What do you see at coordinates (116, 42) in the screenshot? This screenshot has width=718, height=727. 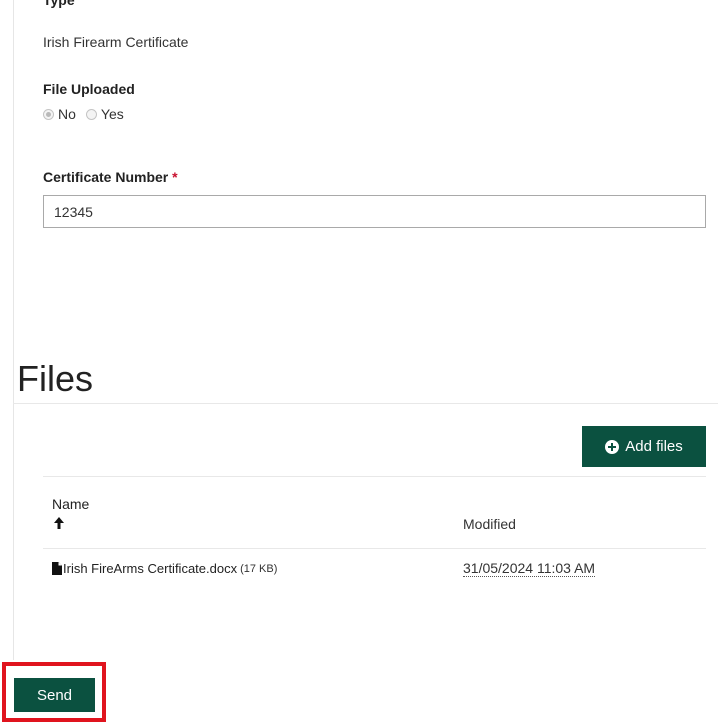 I see `type-value: Irish Firearm Certificate` at bounding box center [116, 42].